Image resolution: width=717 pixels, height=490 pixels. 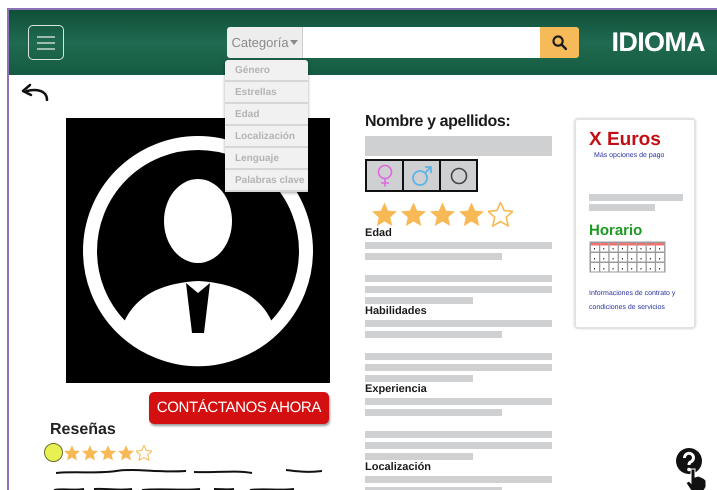 What do you see at coordinates (396, 311) in the screenshot?
I see `section-label: Habilidades` at bounding box center [396, 311].